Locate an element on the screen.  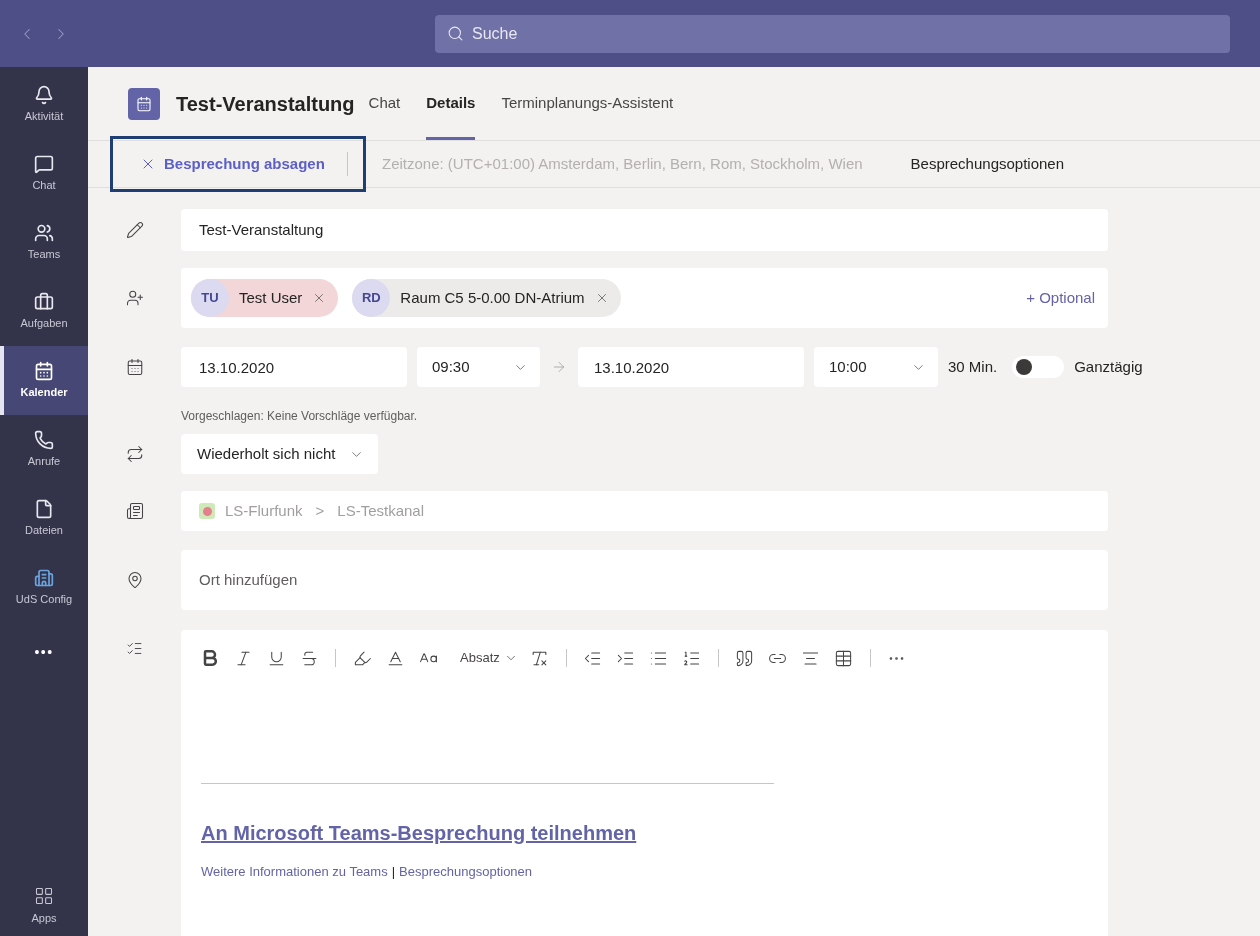
location-field: Ort hinzufügen is located at coordinates (644, 580).